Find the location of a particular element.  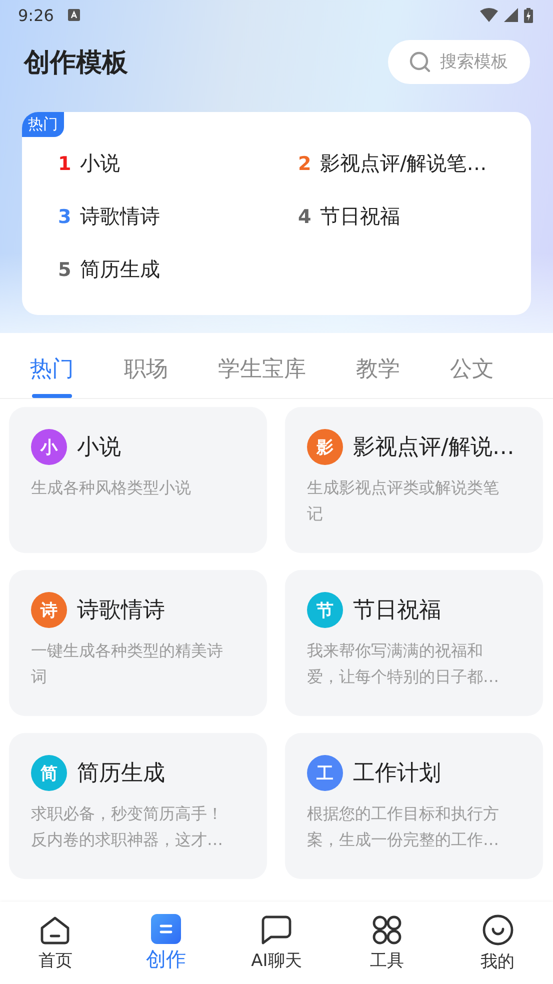

rank-number: 3 is located at coordinates (64, 217).